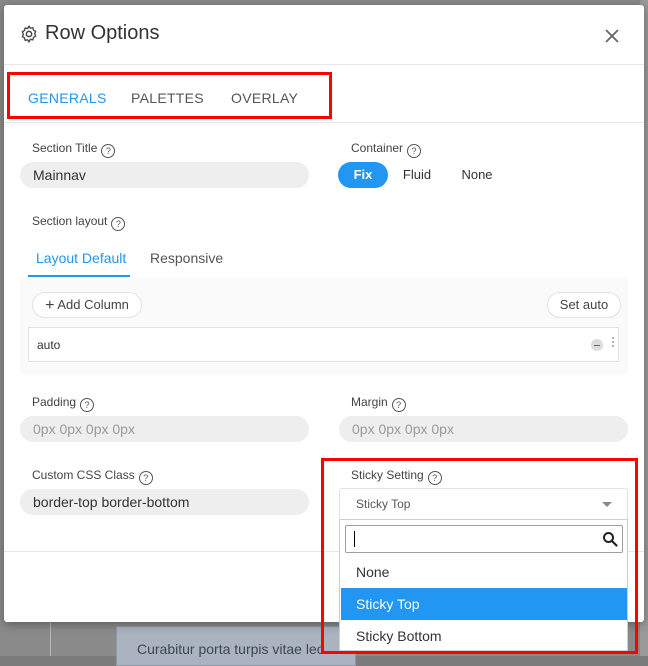 This screenshot has width=648, height=666. Describe the element at coordinates (169, 95) in the screenshot. I see `highlight-box-tabs` at that location.